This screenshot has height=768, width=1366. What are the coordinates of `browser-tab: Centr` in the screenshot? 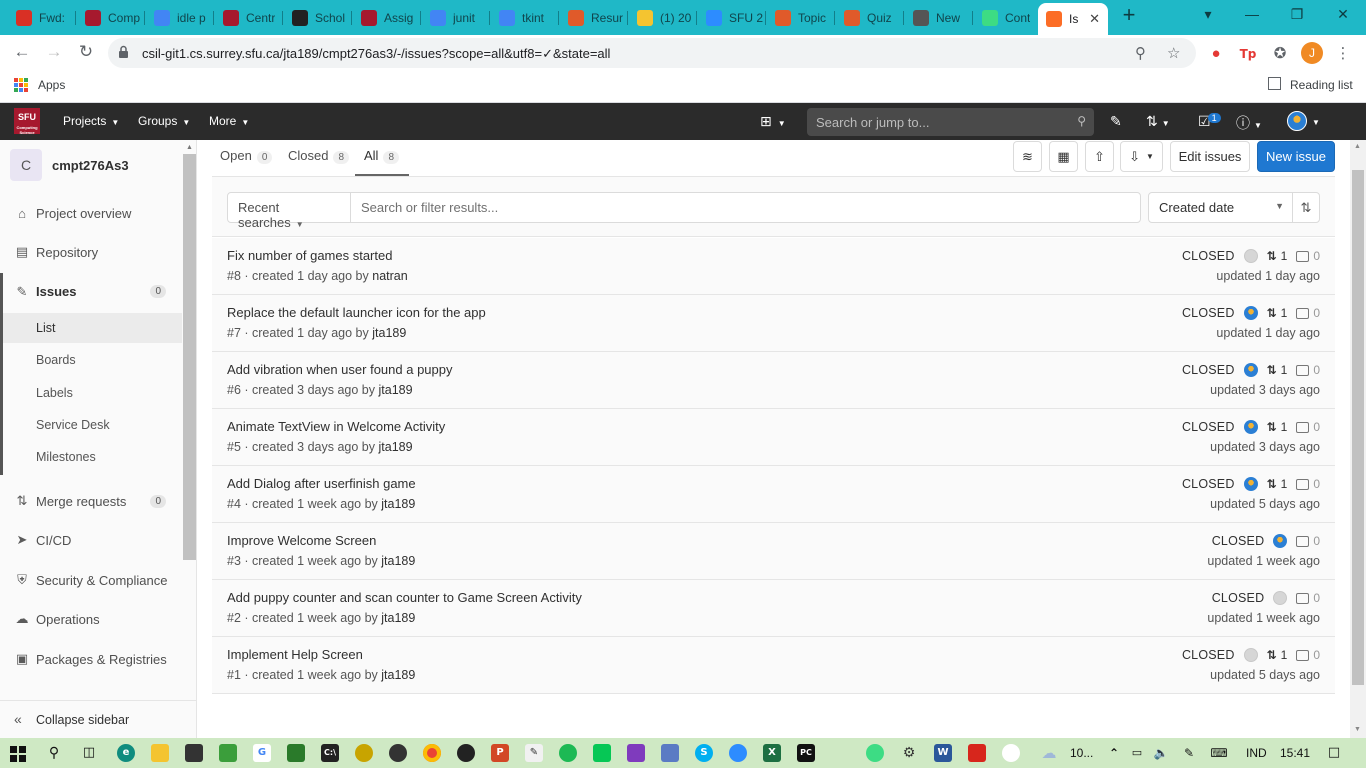 It's located at (248, 18).